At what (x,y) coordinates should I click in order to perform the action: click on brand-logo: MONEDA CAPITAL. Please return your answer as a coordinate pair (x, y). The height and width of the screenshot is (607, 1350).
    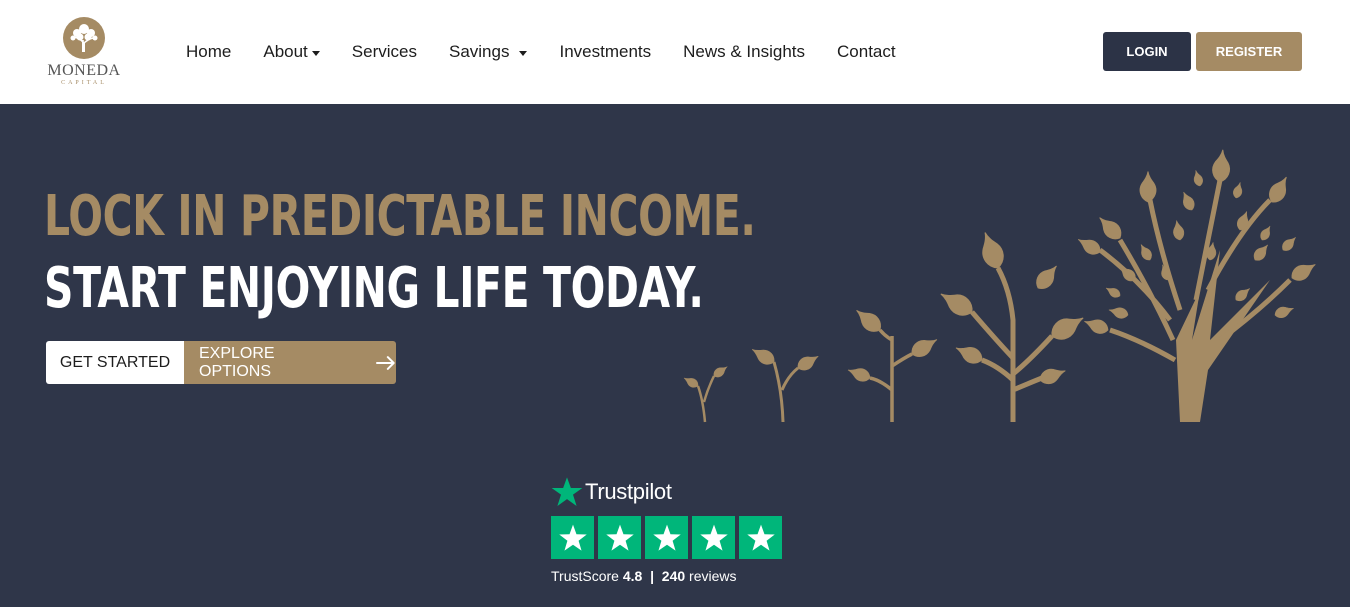
    Looking at the image, I should click on (84, 53).